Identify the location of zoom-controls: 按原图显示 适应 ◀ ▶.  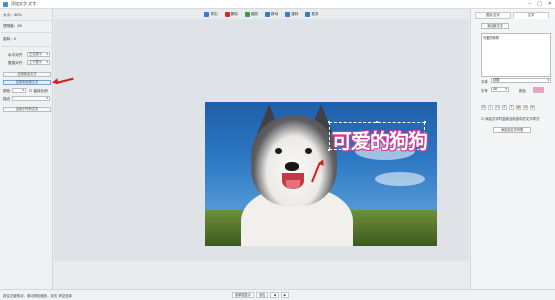
(261, 295).